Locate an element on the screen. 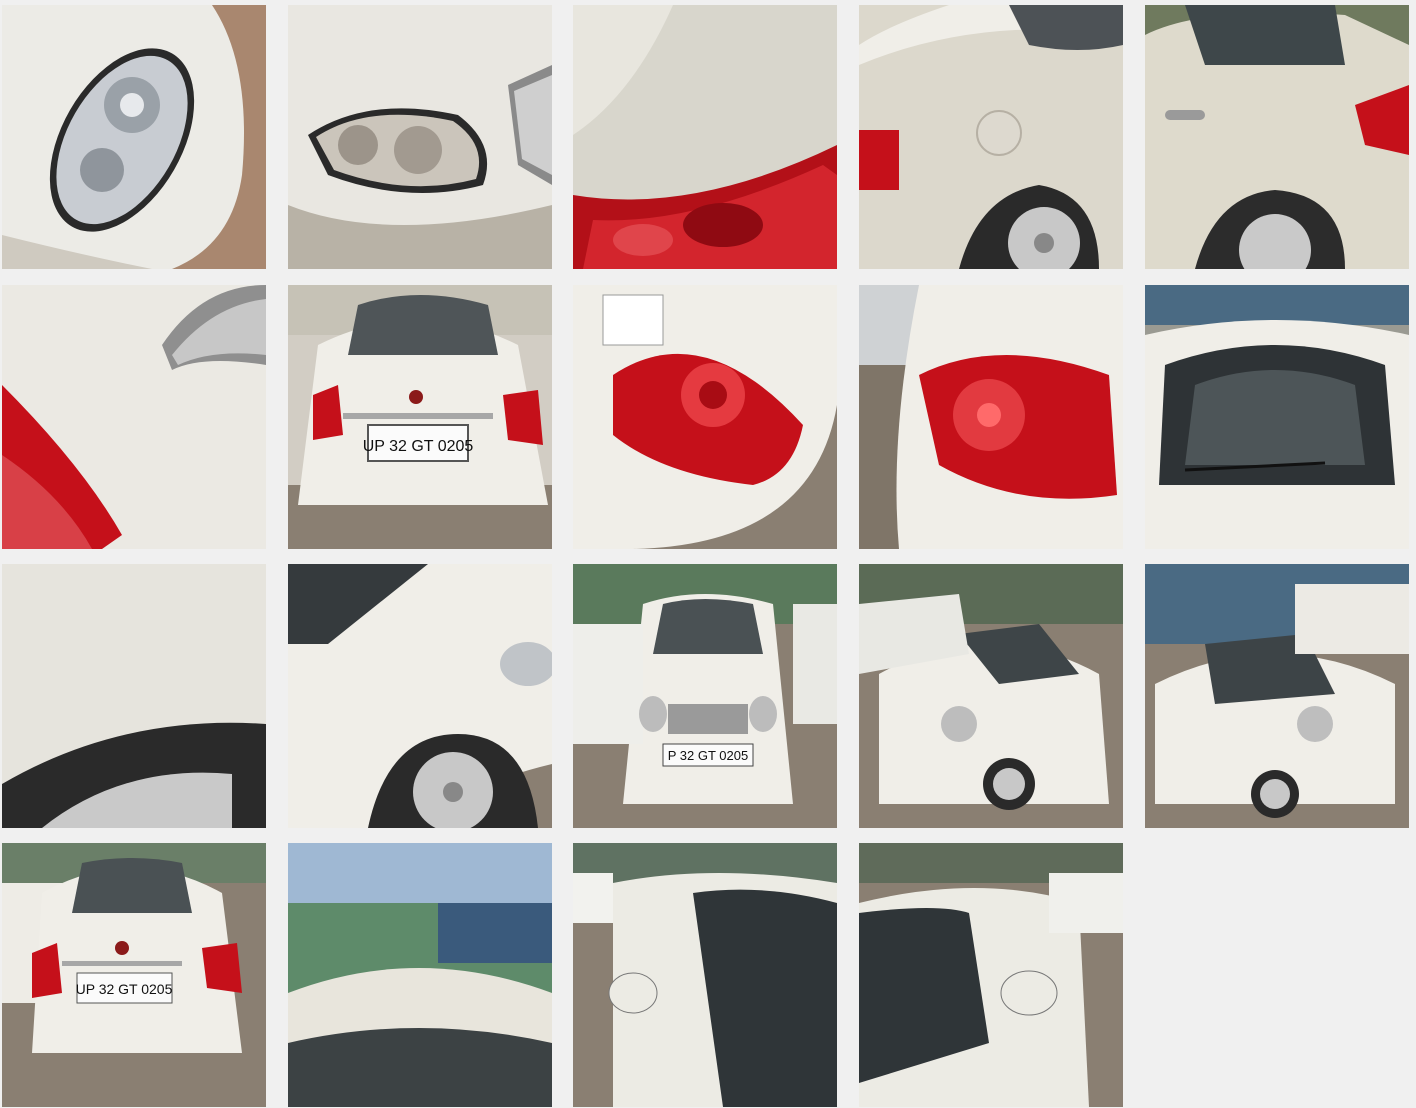 Image resolution: width=1416 pixels, height=1108 pixels. rear-door-side-image is located at coordinates (1277, 137).